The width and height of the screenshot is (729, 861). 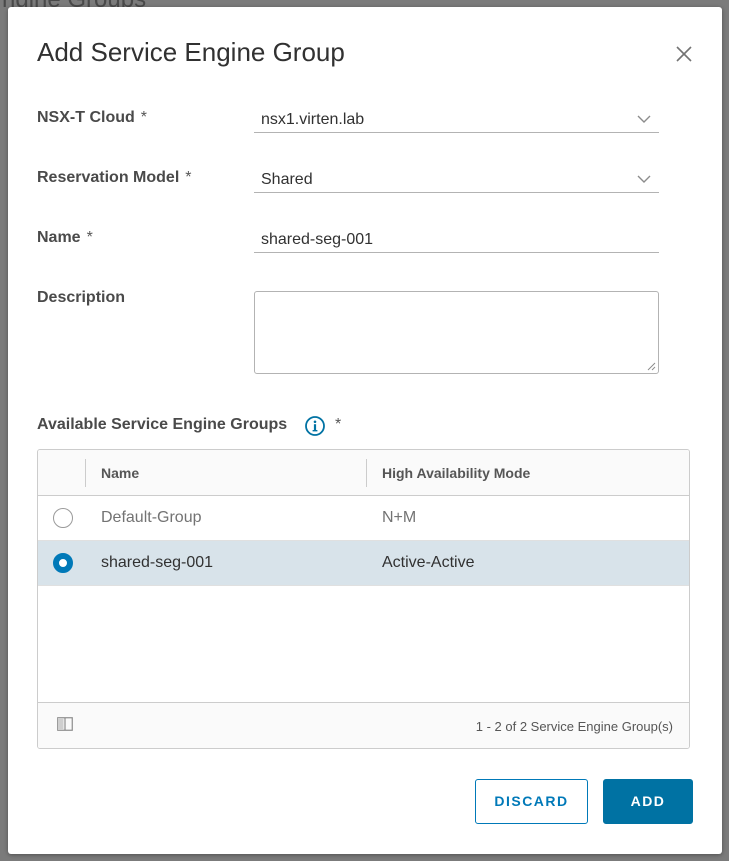 What do you see at coordinates (315, 426) in the screenshot?
I see `info-icon` at bounding box center [315, 426].